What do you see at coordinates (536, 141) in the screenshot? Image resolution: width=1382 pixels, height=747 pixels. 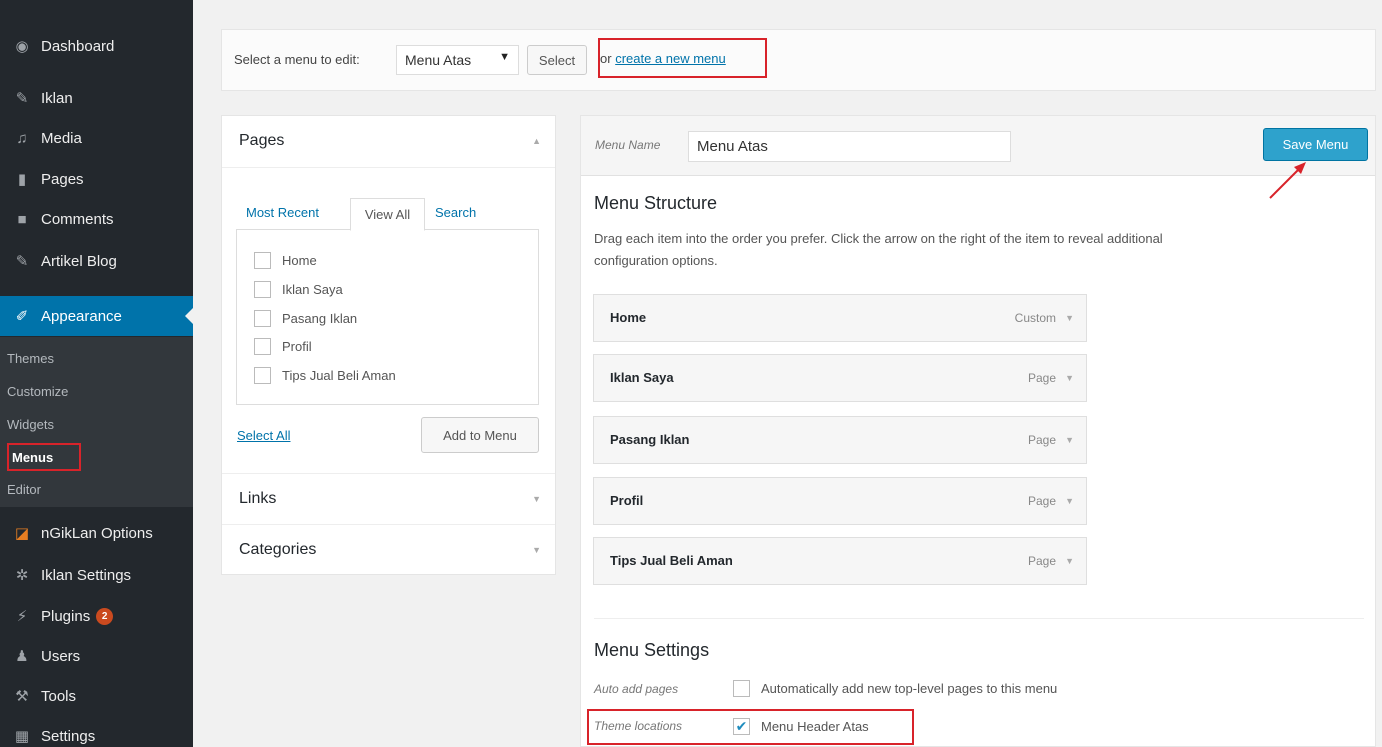 I see `chevron-up-icon: ▲` at bounding box center [536, 141].